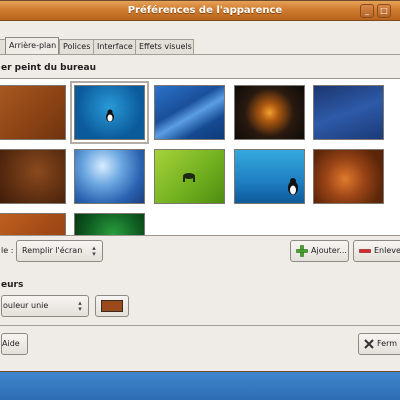 This screenshot has height=400, width=400. What do you see at coordinates (269, 112) in the screenshot?
I see `wallpaper-thumb-orange-light` at bounding box center [269, 112].